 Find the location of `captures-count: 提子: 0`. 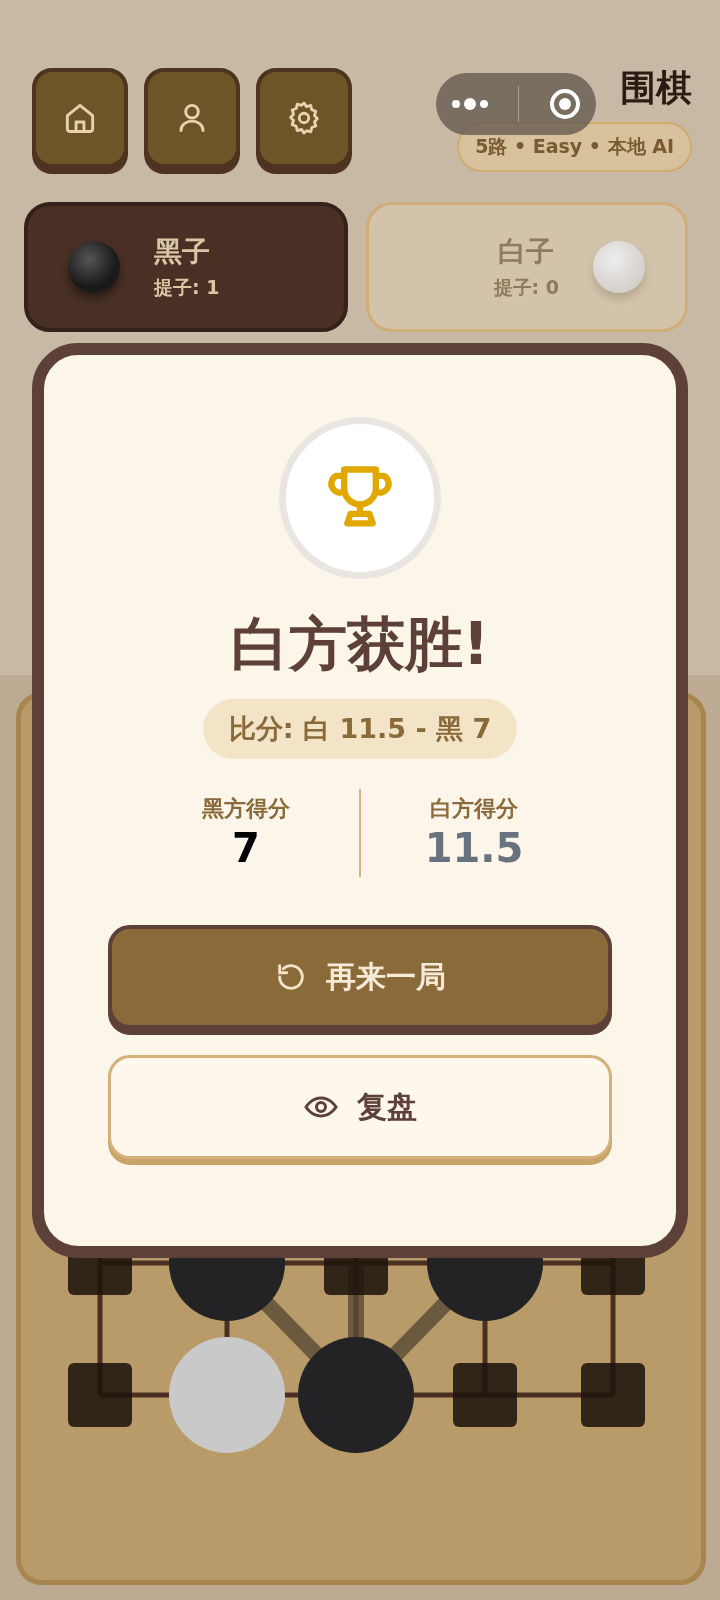

captures-count: 提子: 0 is located at coordinates (526, 287).